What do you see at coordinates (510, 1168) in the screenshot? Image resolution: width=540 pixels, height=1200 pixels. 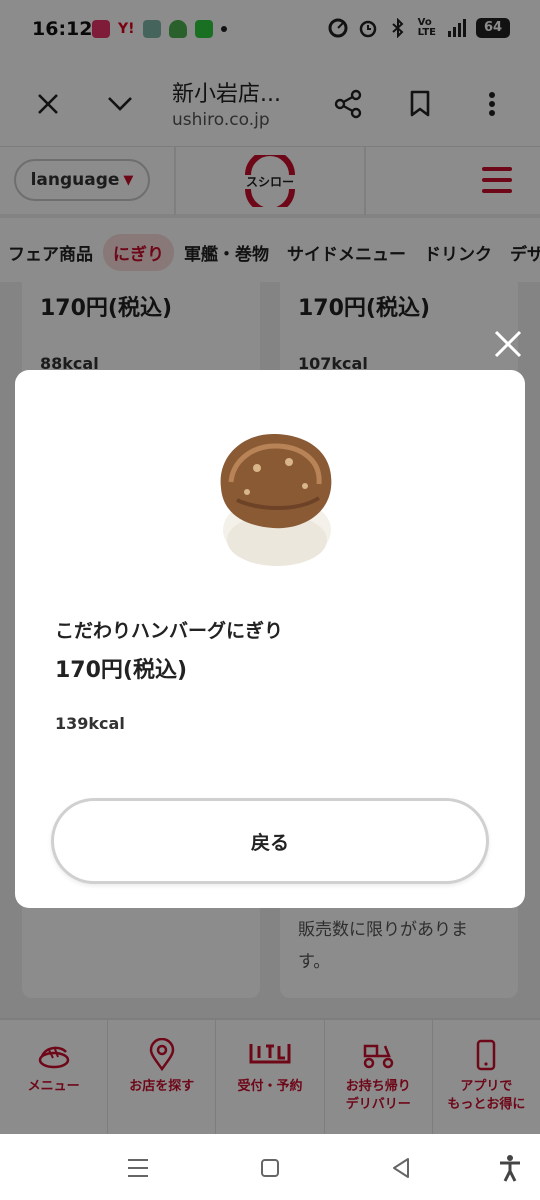 I see `accessibility-icon` at bounding box center [510, 1168].